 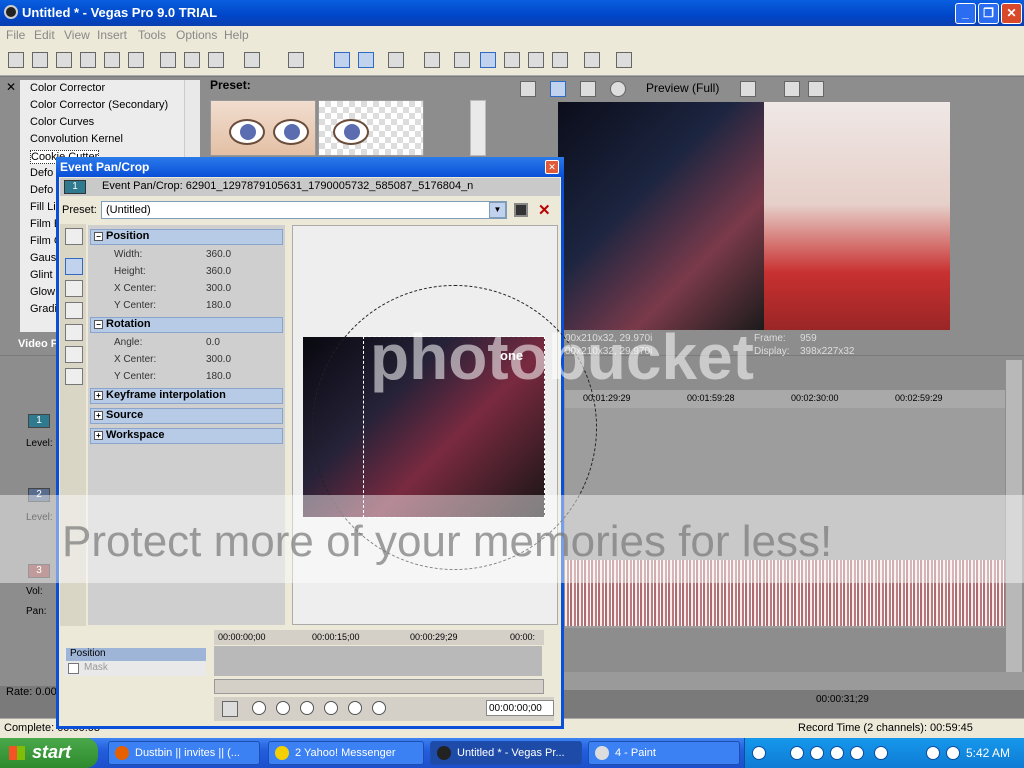 I want to click on fx-item: Glint, so click(x=41, y=275).